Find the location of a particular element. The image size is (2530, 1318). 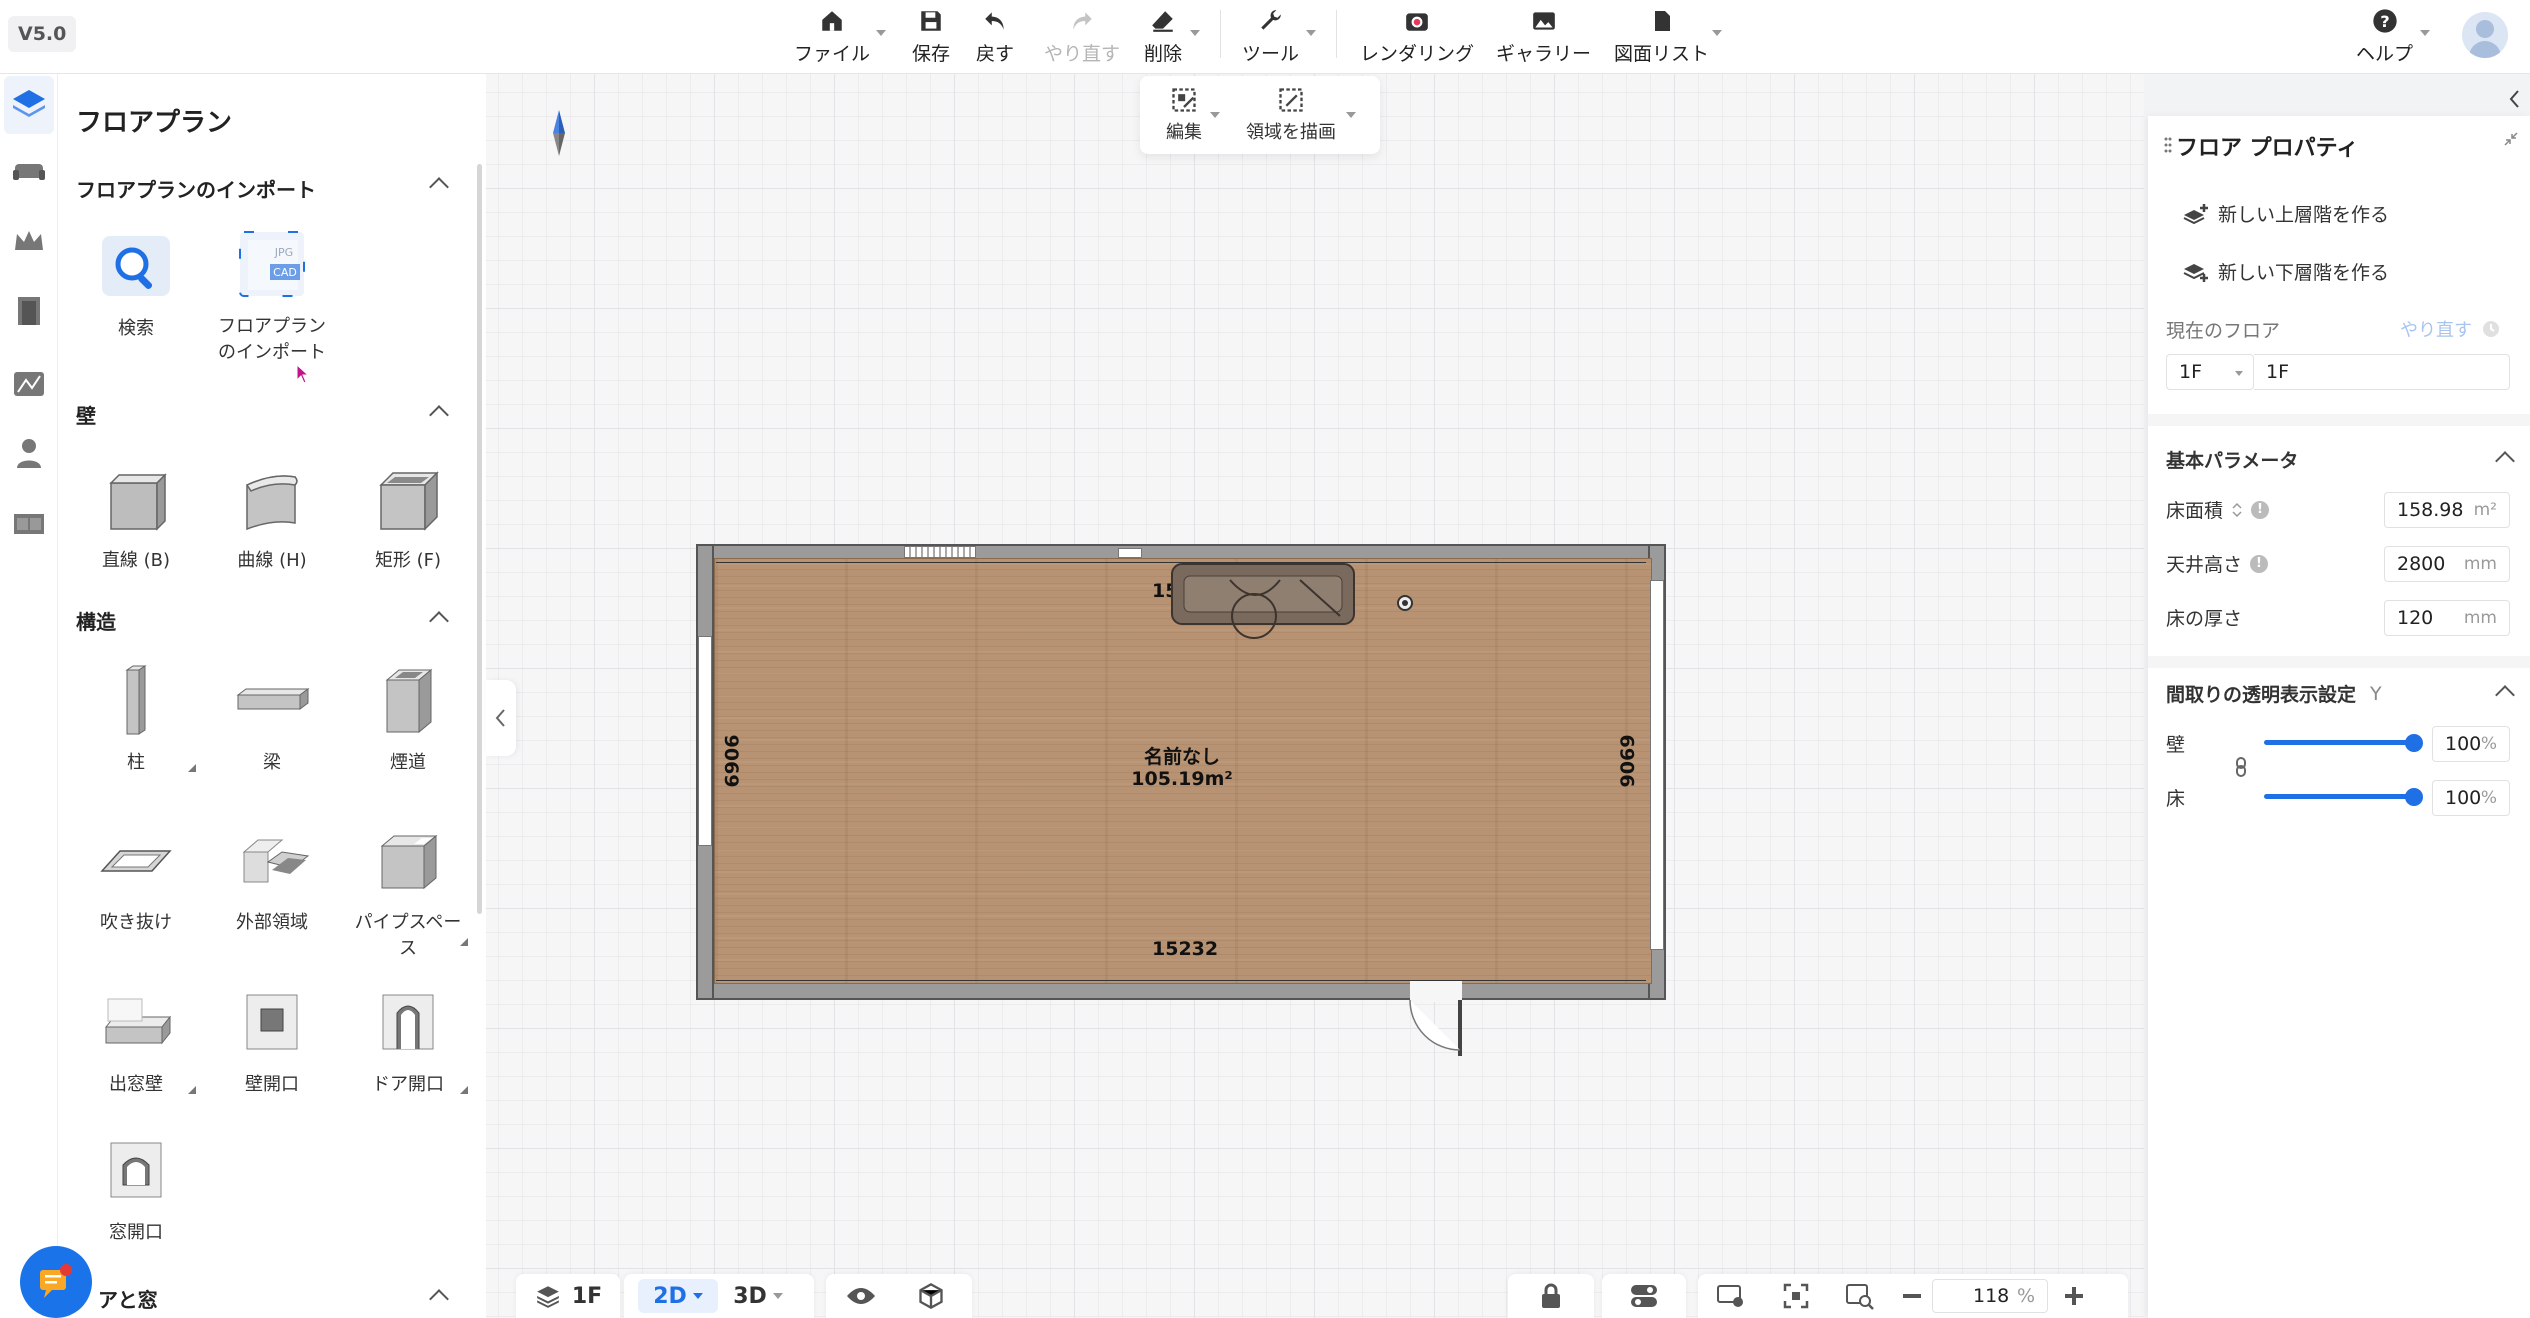

undo-button: 戻す is located at coordinates (995, 35).